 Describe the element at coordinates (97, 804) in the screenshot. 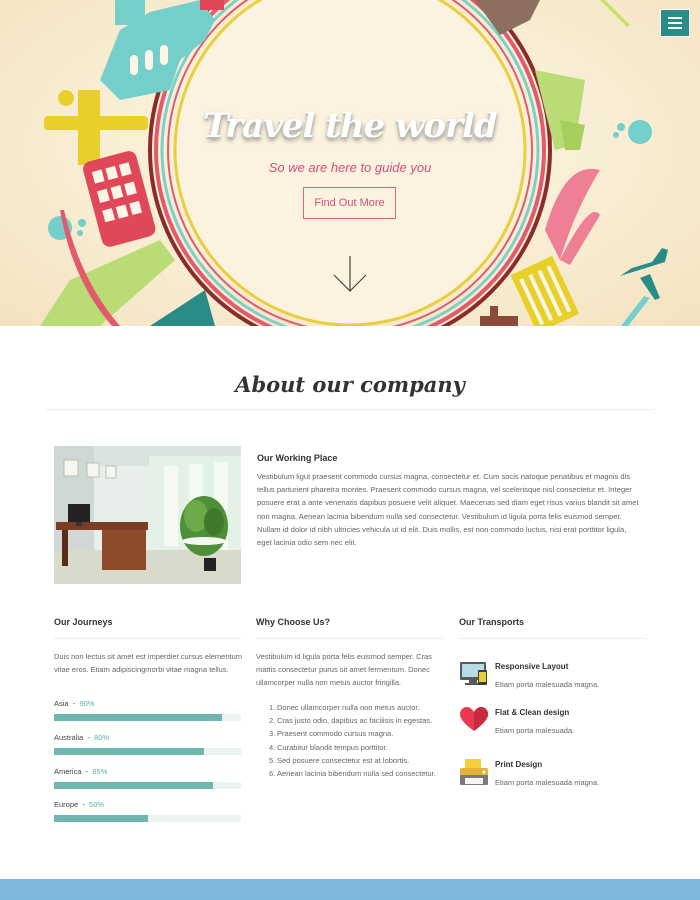

I see `progress-percent: 50%` at that location.